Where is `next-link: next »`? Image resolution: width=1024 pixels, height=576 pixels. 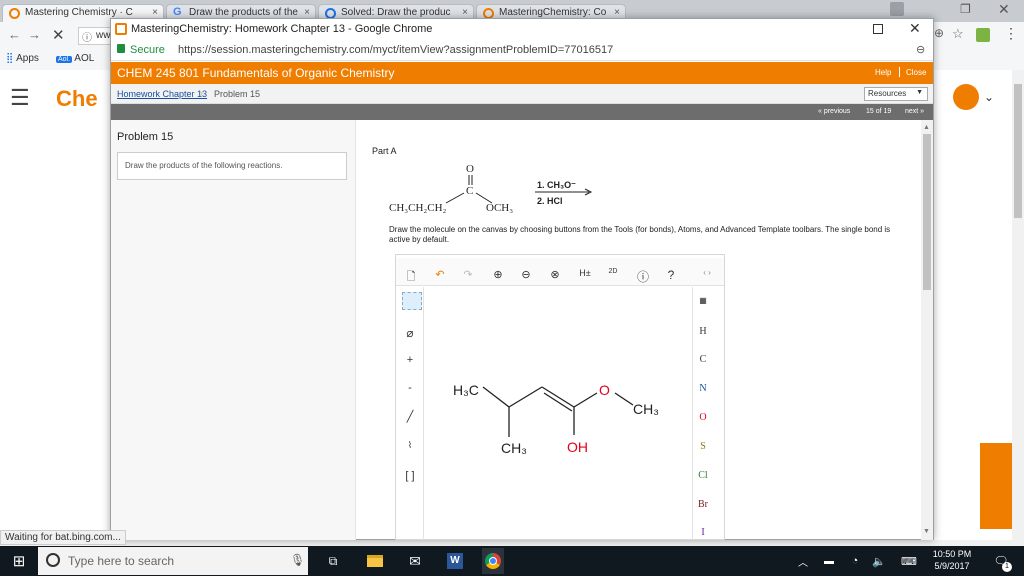 next-link: next » is located at coordinates (914, 111).